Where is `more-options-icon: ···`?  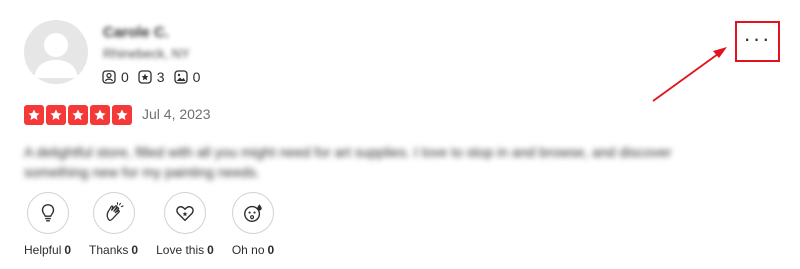
more-options-icon: ··· is located at coordinates (757, 38).